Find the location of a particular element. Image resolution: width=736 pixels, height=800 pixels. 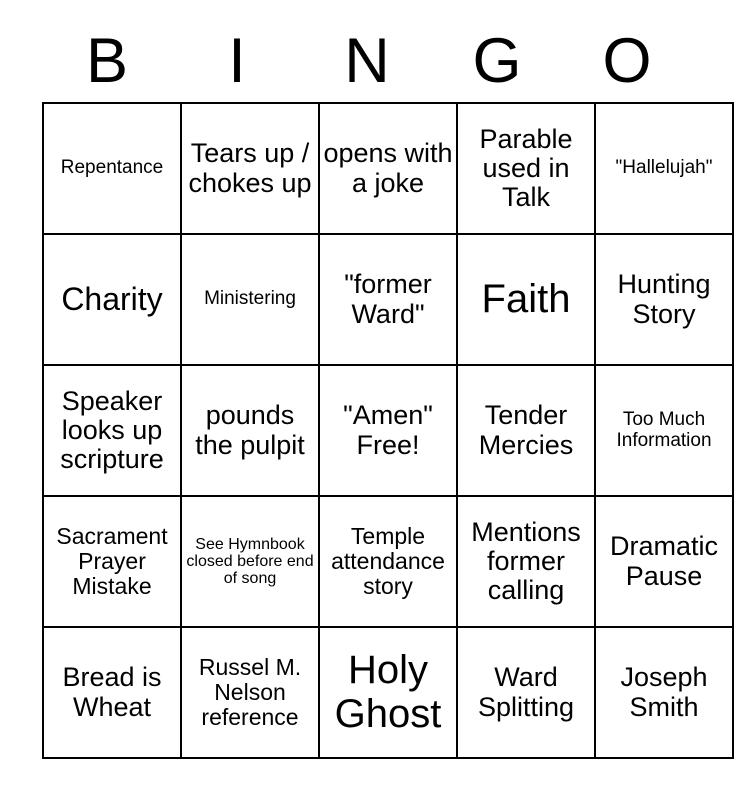

bingo-cell-r2c3: "former Ward" is located at coordinates (388, 299).